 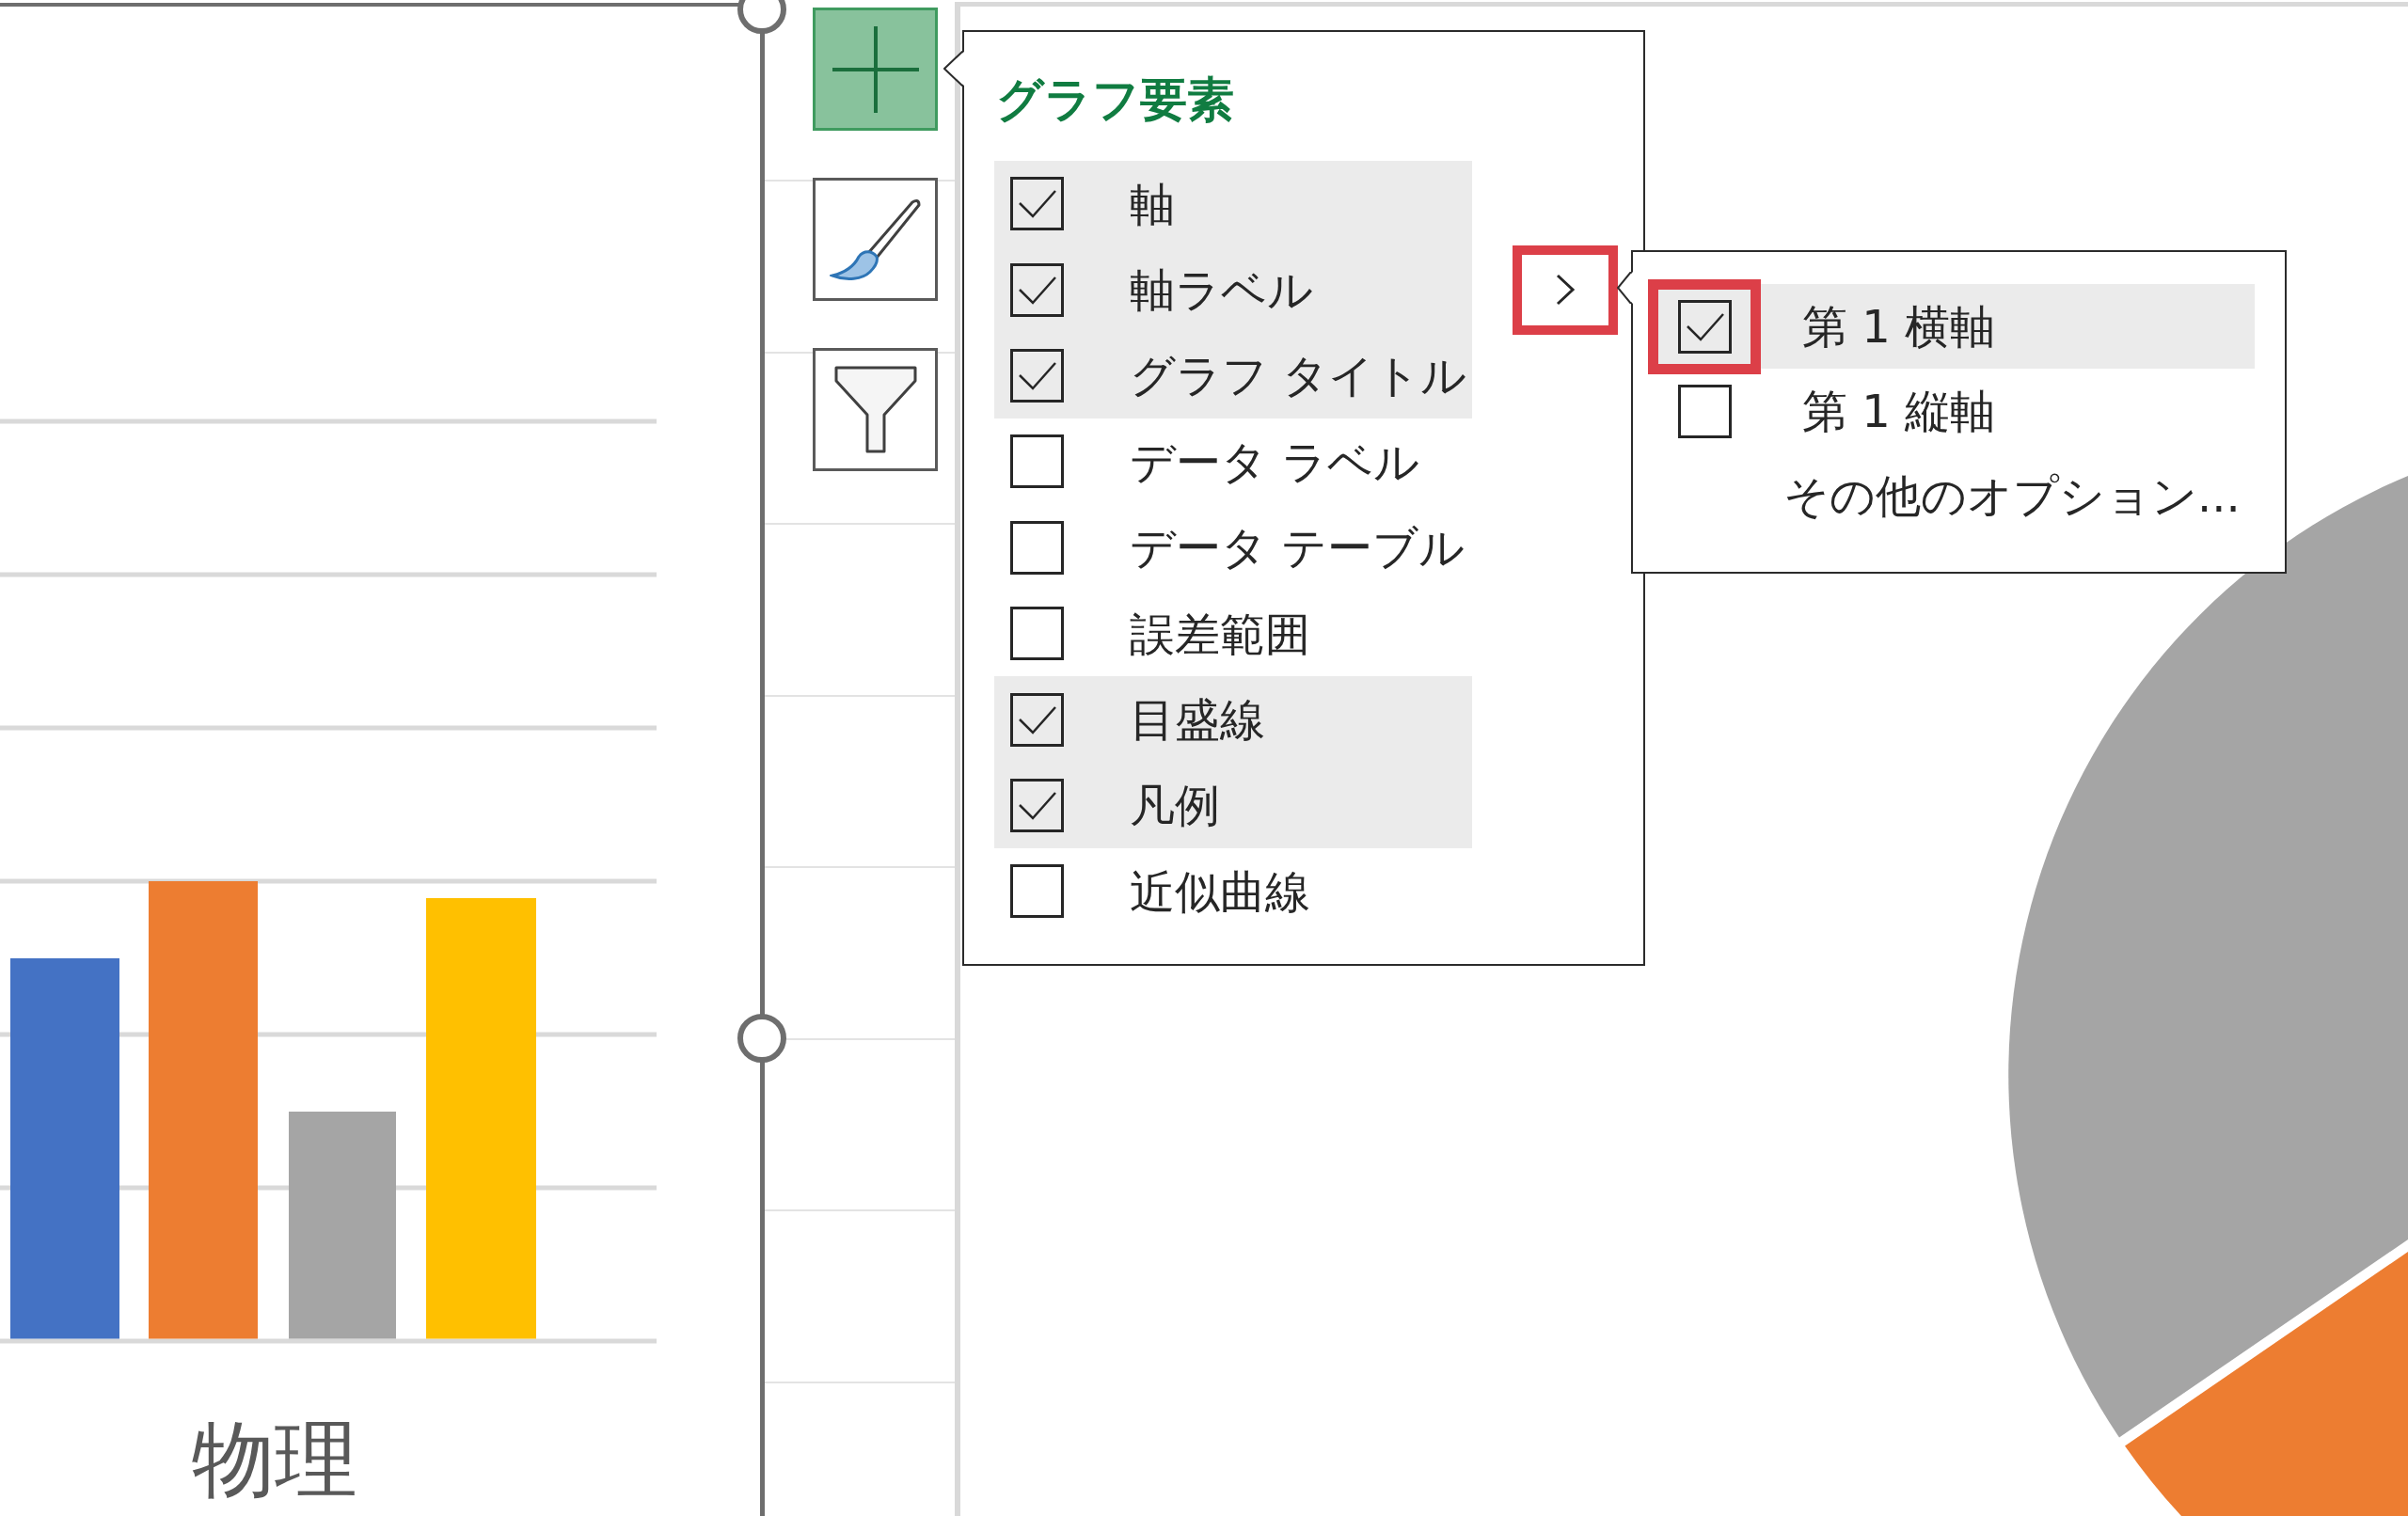 I want to click on plus-icon, so click(x=876, y=69).